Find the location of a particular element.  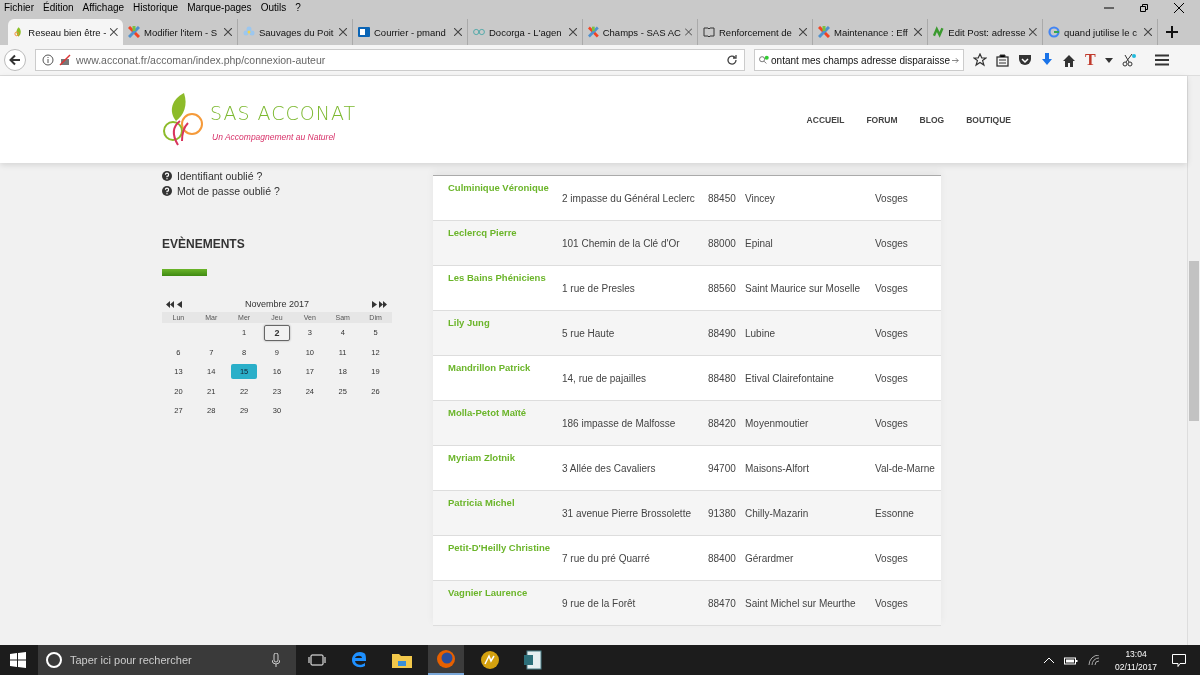

download-icon is located at coordinates (1047, 60).